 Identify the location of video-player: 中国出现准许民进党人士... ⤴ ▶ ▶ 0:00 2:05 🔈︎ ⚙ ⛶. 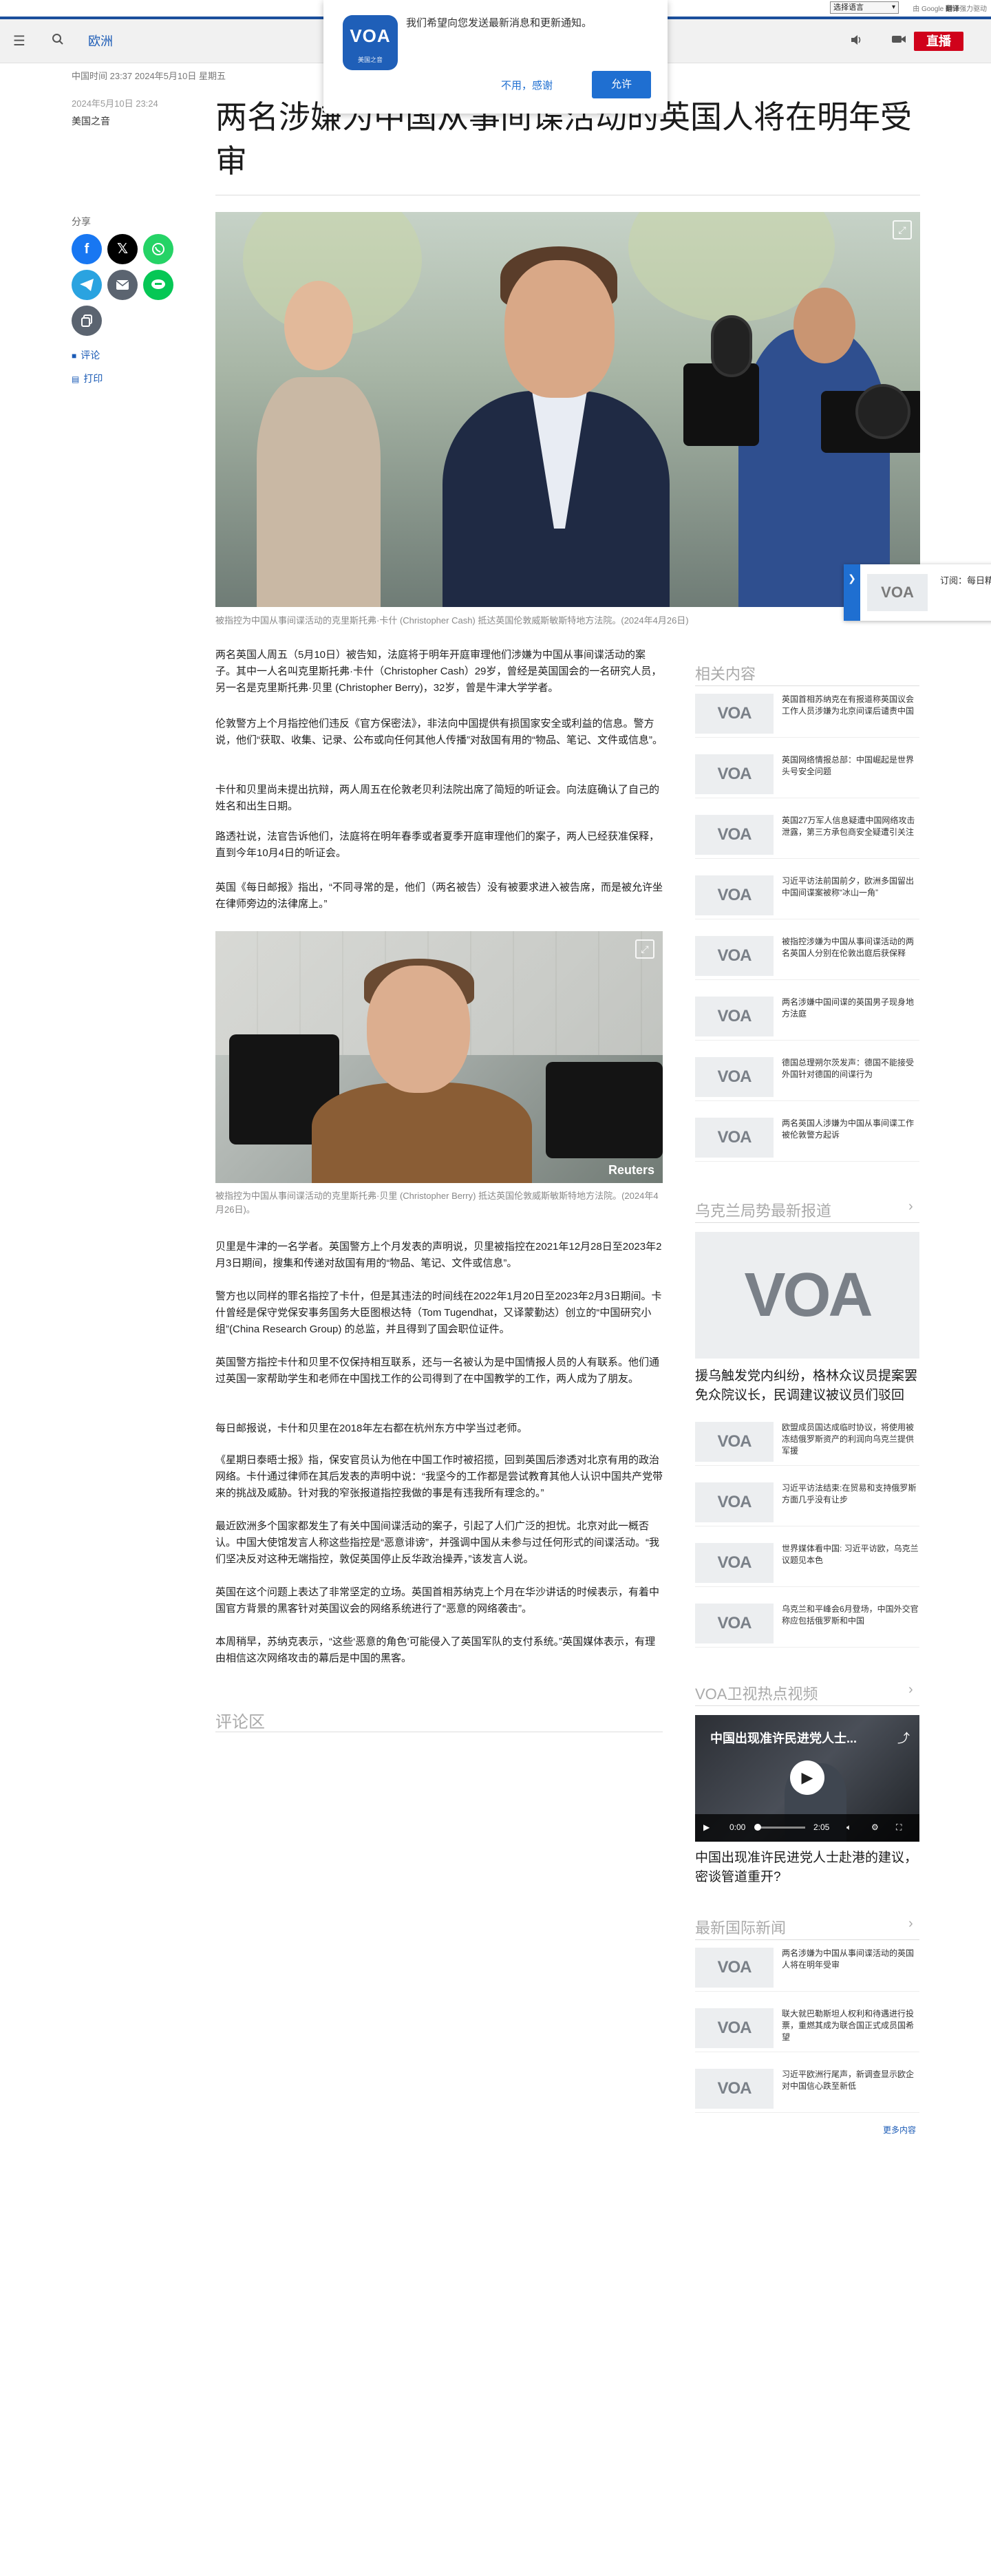
(807, 1778).